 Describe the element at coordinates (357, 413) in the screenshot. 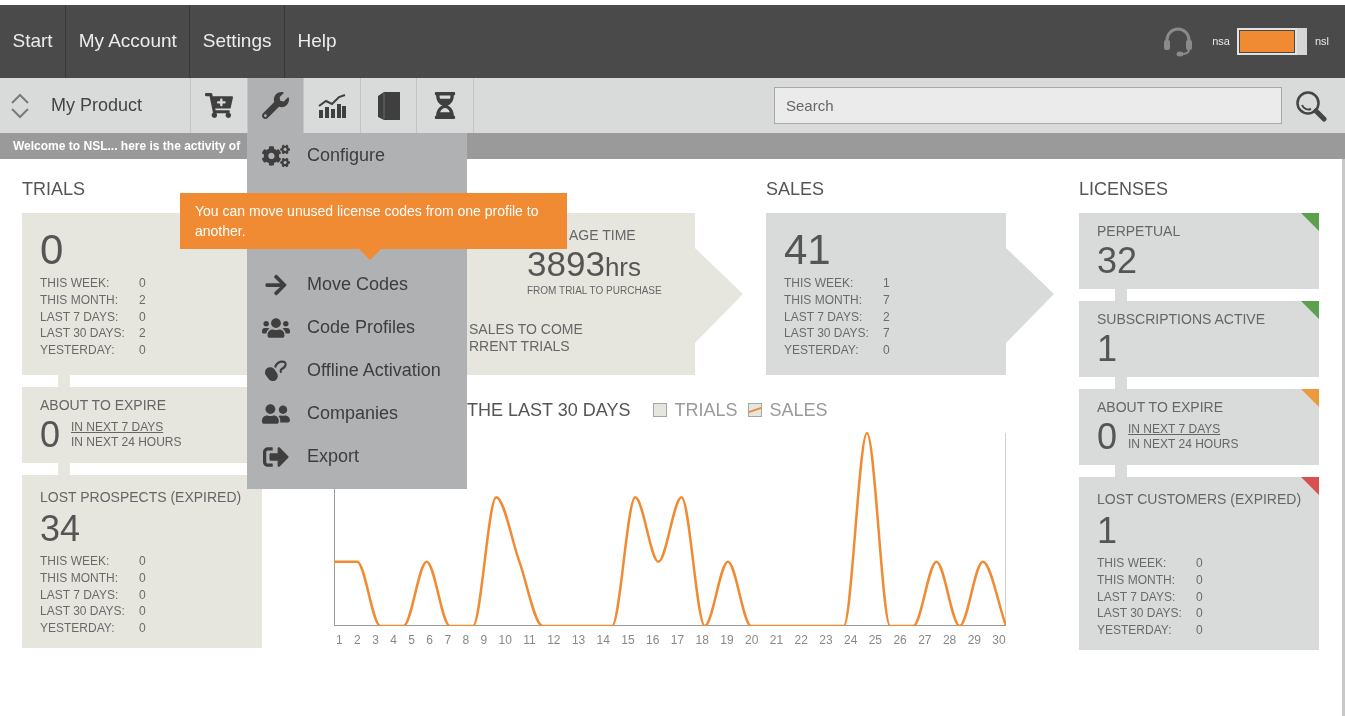

I see `menu-item: Companies` at that location.